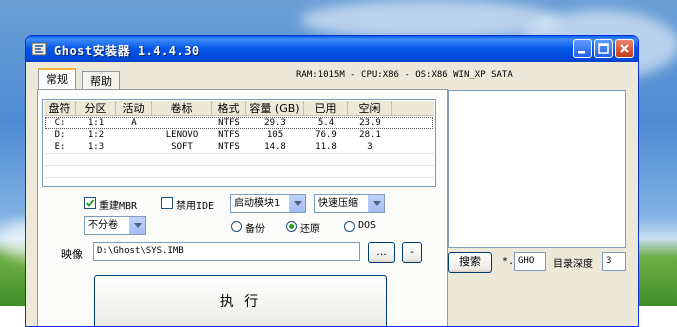 The width and height of the screenshot is (677, 327). Describe the element at coordinates (236, 226) in the screenshot. I see `backup-radio` at that location.